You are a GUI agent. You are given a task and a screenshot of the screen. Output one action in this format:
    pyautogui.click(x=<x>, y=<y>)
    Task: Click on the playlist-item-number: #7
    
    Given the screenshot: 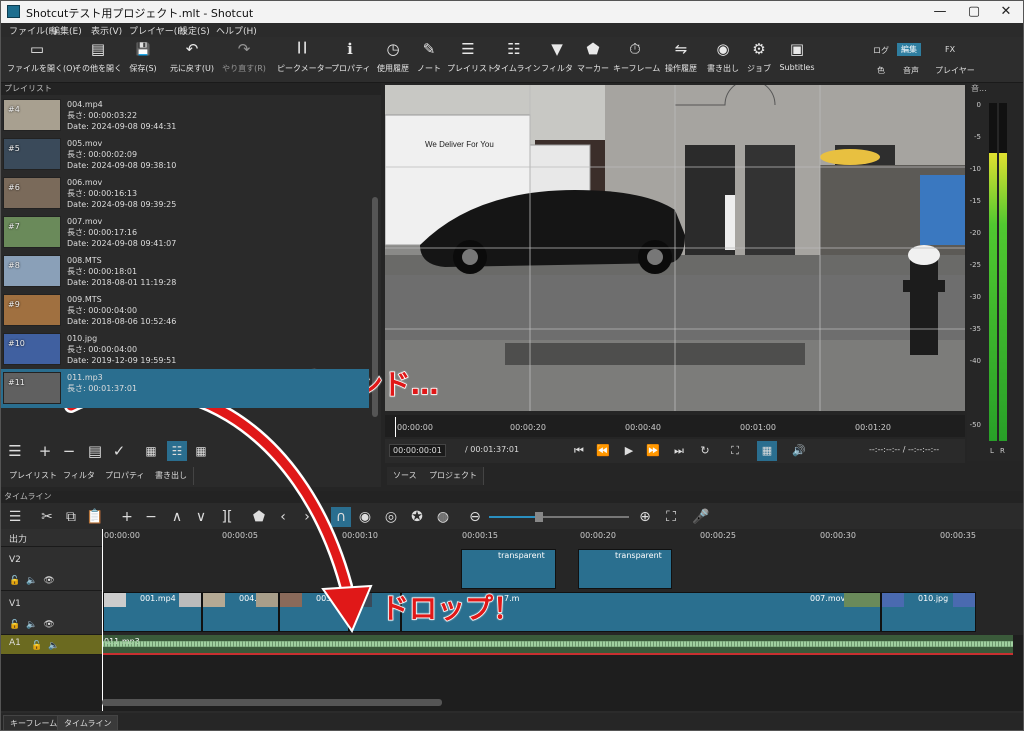 What is the action you would take?
    pyautogui.click(x=14, y=226)
    